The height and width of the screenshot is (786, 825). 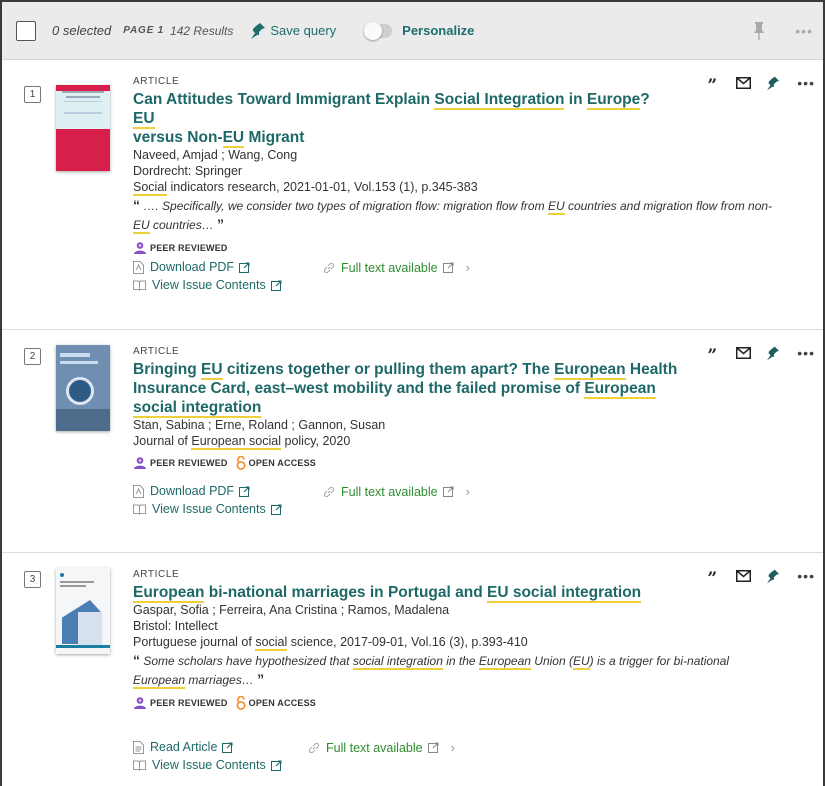 What do you see at coordinates (175, 626) in the screenshot?
I see `record-publisher: Bristol: Intellect` at bounding box center [175, 626].